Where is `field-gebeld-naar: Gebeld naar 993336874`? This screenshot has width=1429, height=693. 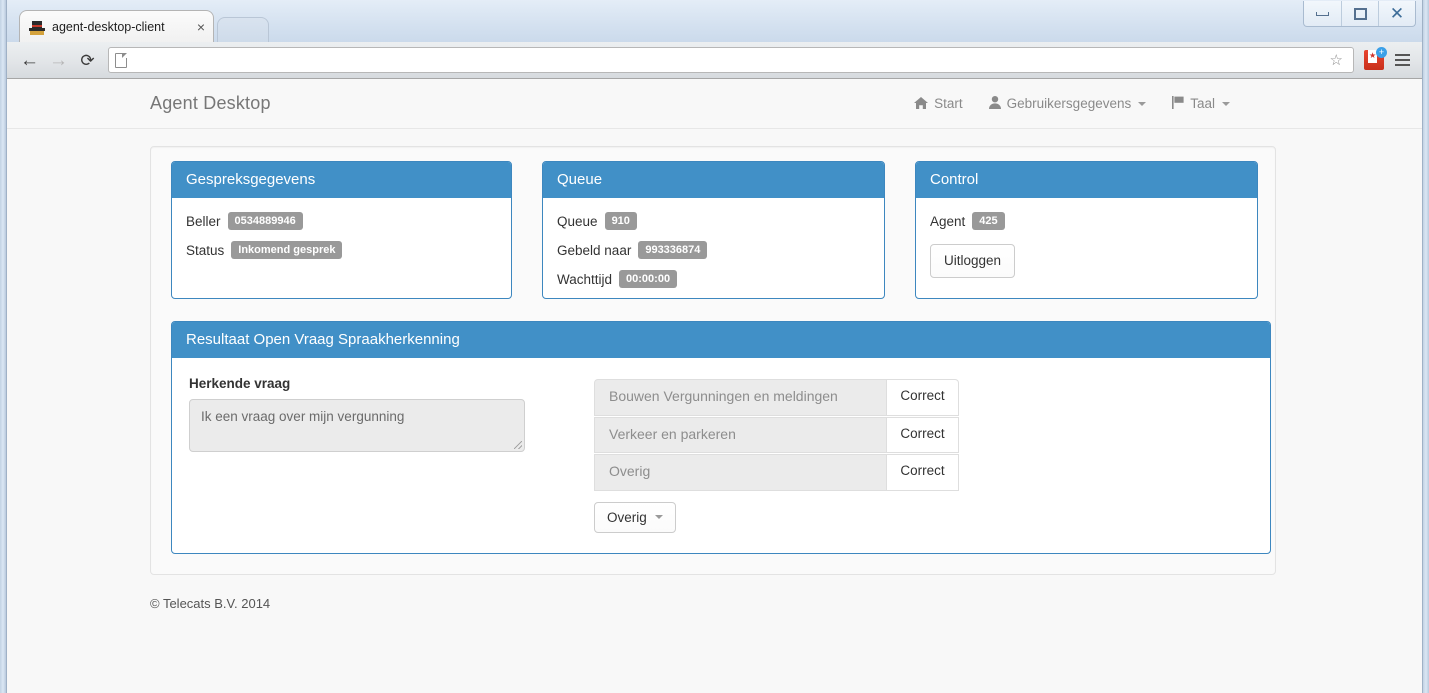 field-gebeld-naar: Gebeld naar 993336874 is located at coordinates (713, 250).